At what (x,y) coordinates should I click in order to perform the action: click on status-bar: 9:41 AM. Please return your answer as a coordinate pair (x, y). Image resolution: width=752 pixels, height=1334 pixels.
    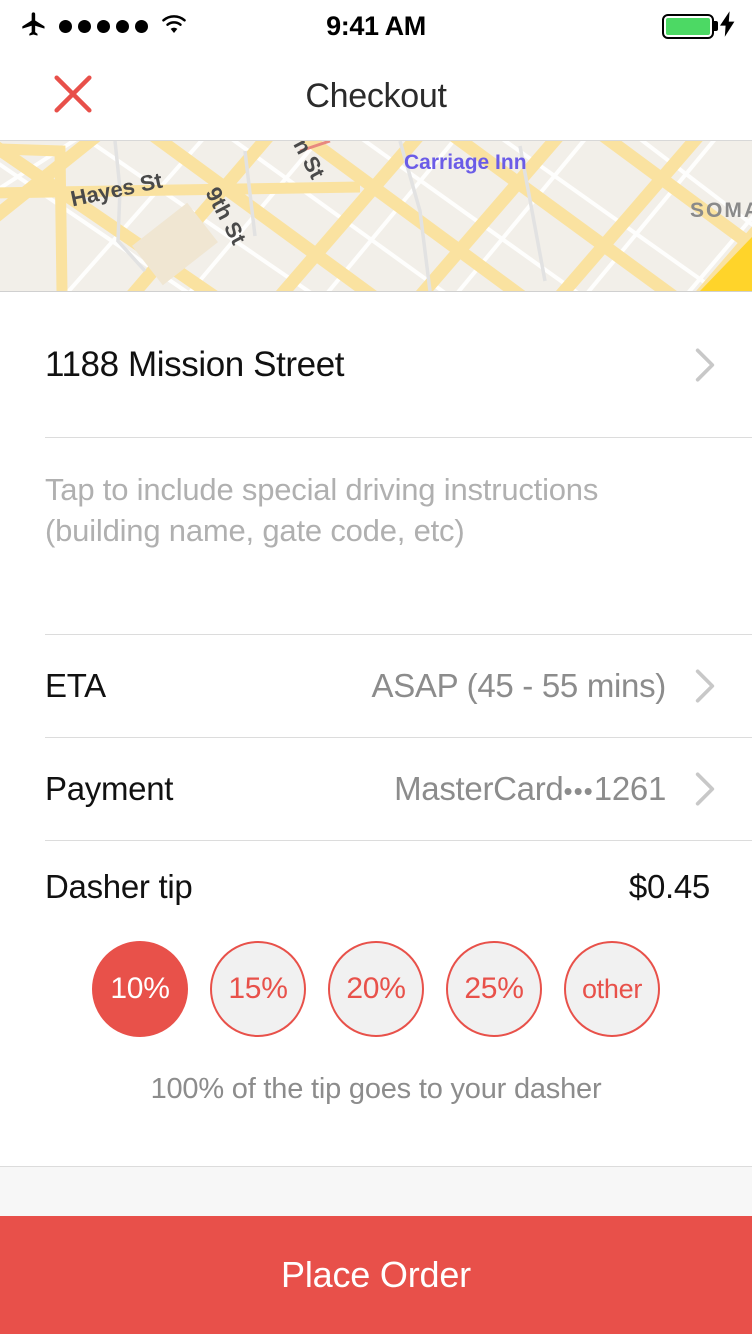
    Looking at the image, I should click on (376, 26).